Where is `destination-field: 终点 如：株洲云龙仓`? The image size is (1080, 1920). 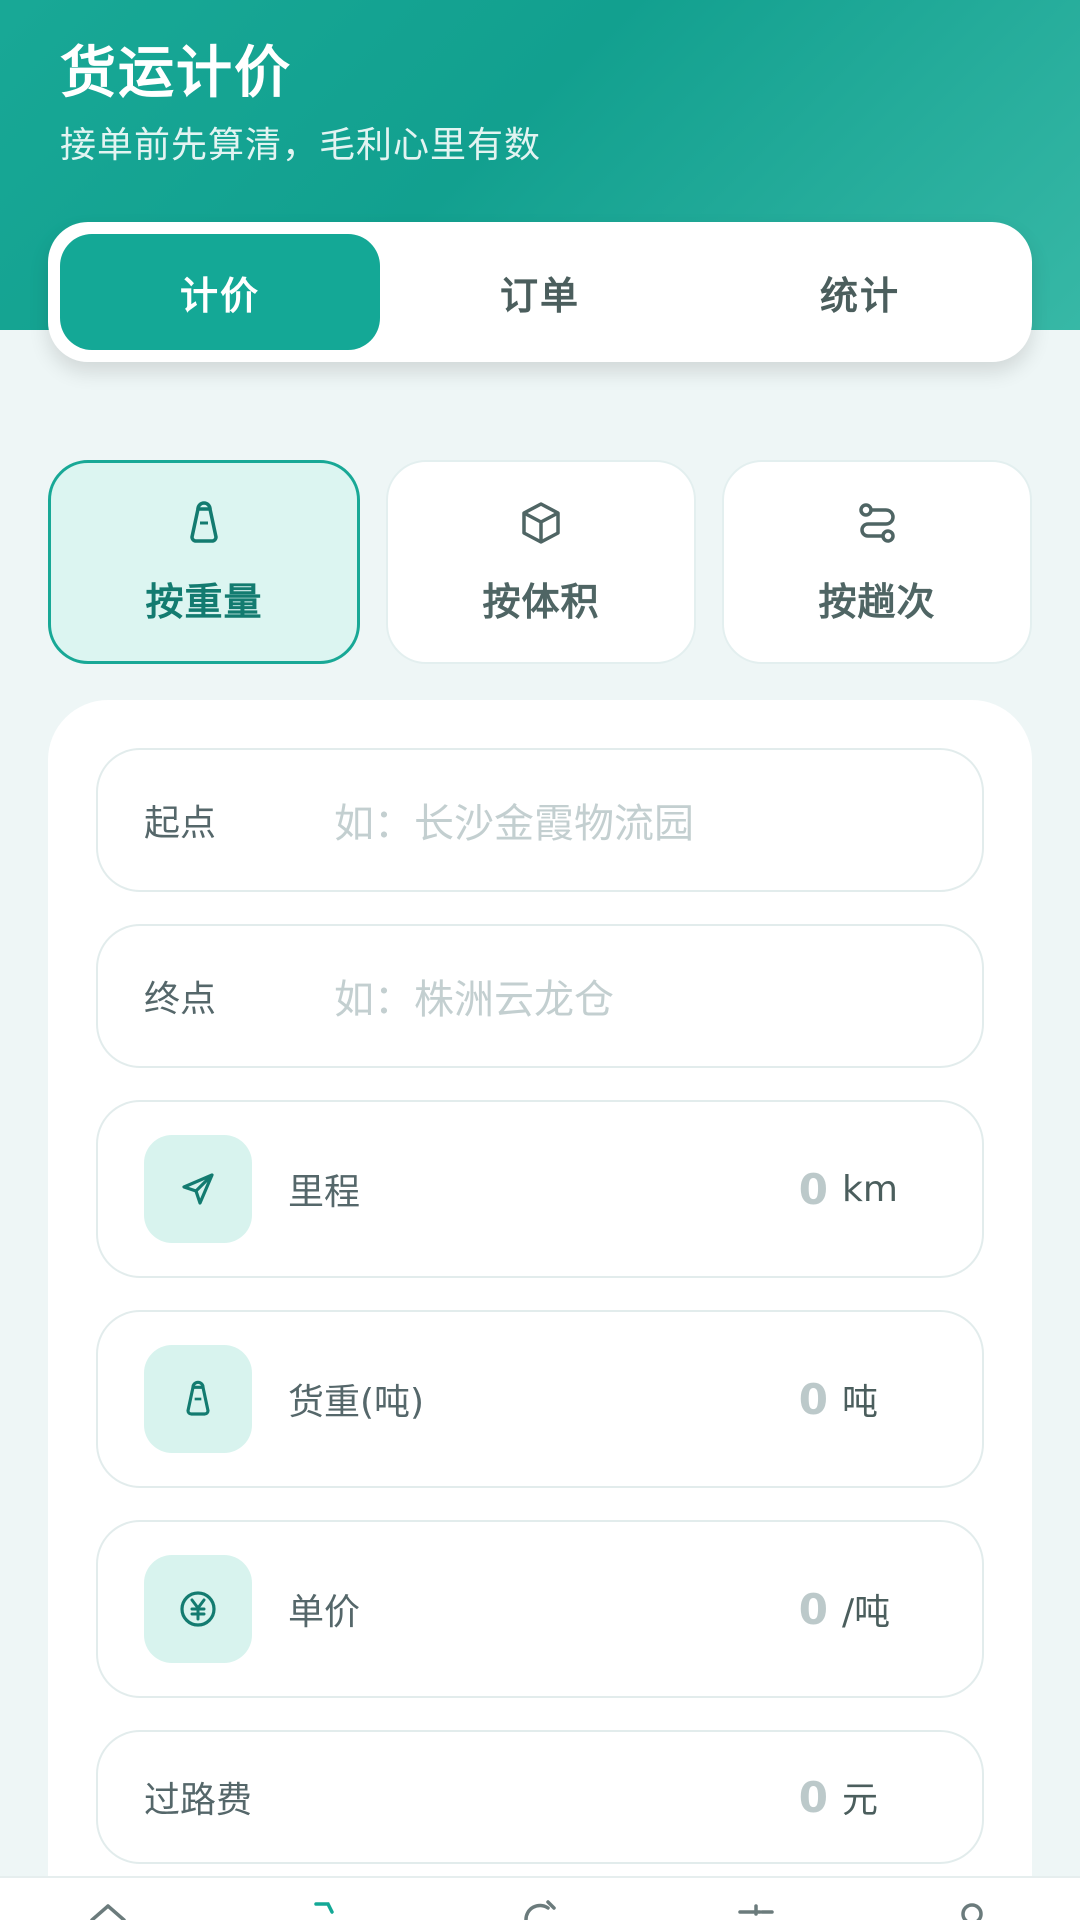
destination-field: 终点 如：株洲云龙仓 is located at coordinates (540, 996).